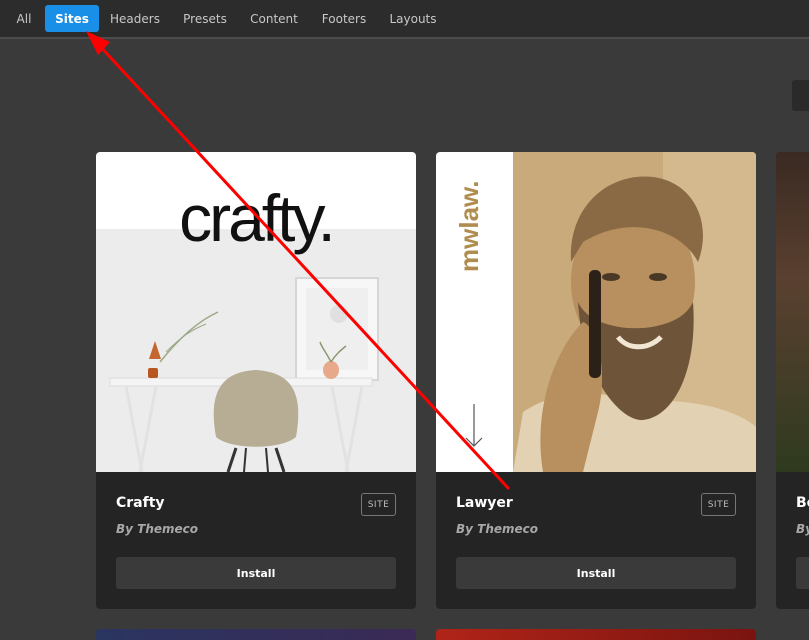 The width and height of the screenshot is (809, 640). Describe the element at coordinates (802, 503) in the screenshot. I see `card-title: Be` at that location.